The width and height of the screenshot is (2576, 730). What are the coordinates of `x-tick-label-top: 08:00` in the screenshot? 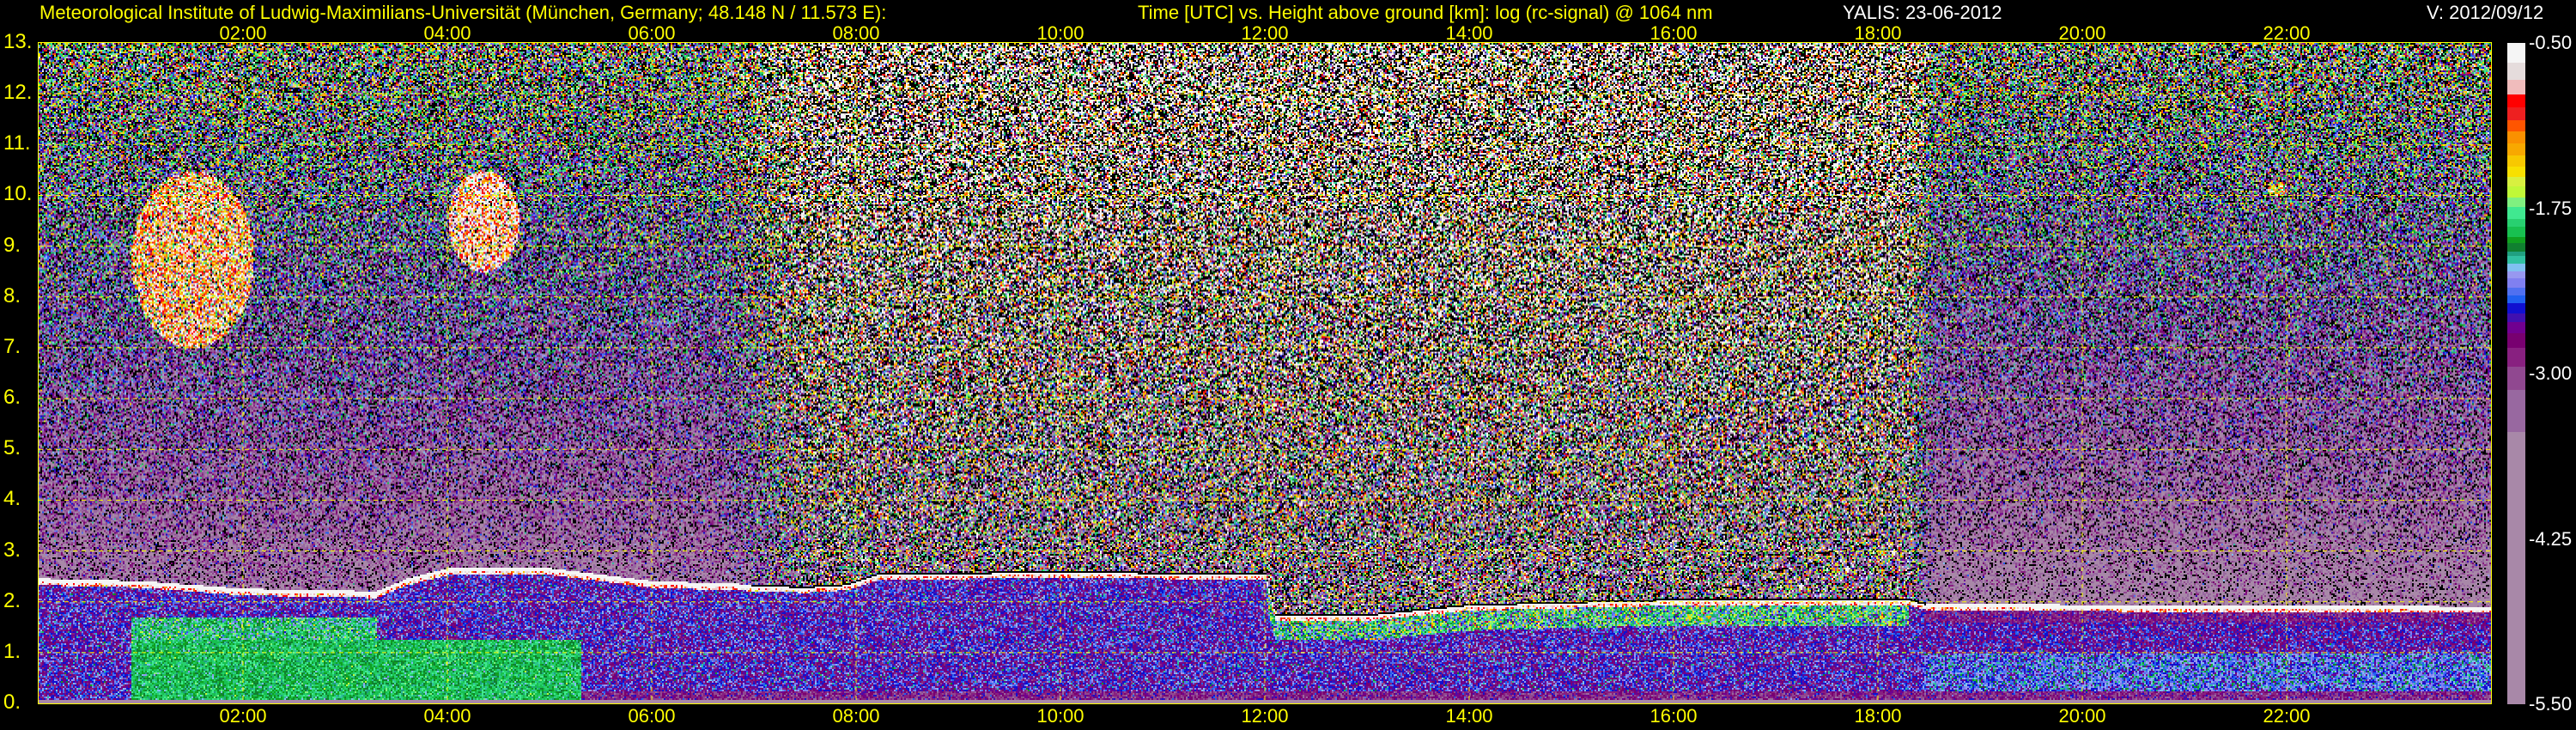 It's located at (856, 33).